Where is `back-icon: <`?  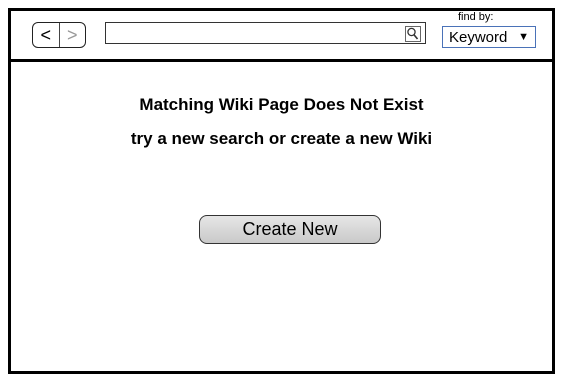
back-icon: < is located at coordinates (45, 35).